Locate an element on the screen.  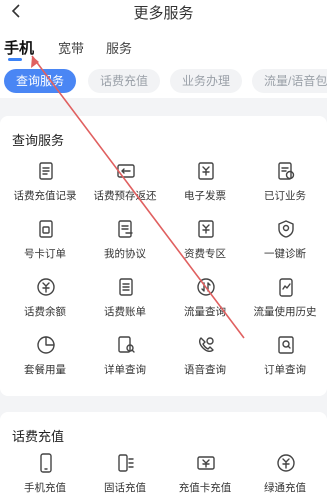
service-label: 话费充值记录 is located at coordinates (45, 196).